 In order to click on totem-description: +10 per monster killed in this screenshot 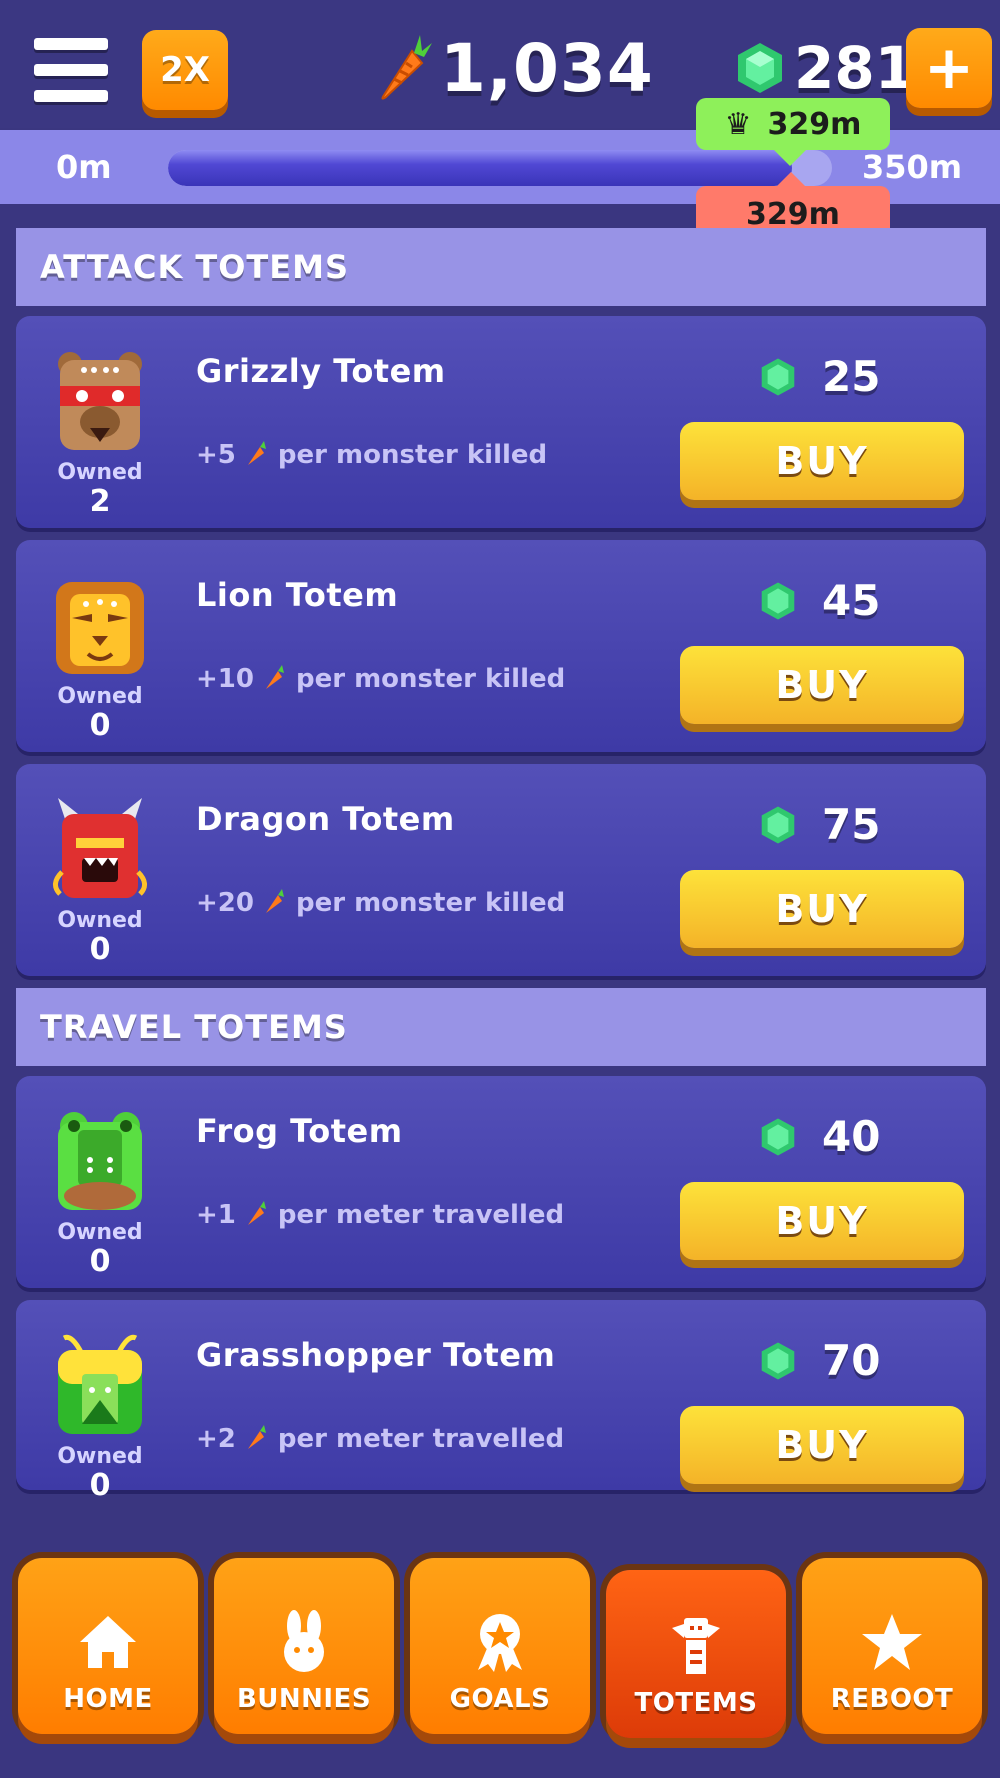, I will do `click(380, 679)`.